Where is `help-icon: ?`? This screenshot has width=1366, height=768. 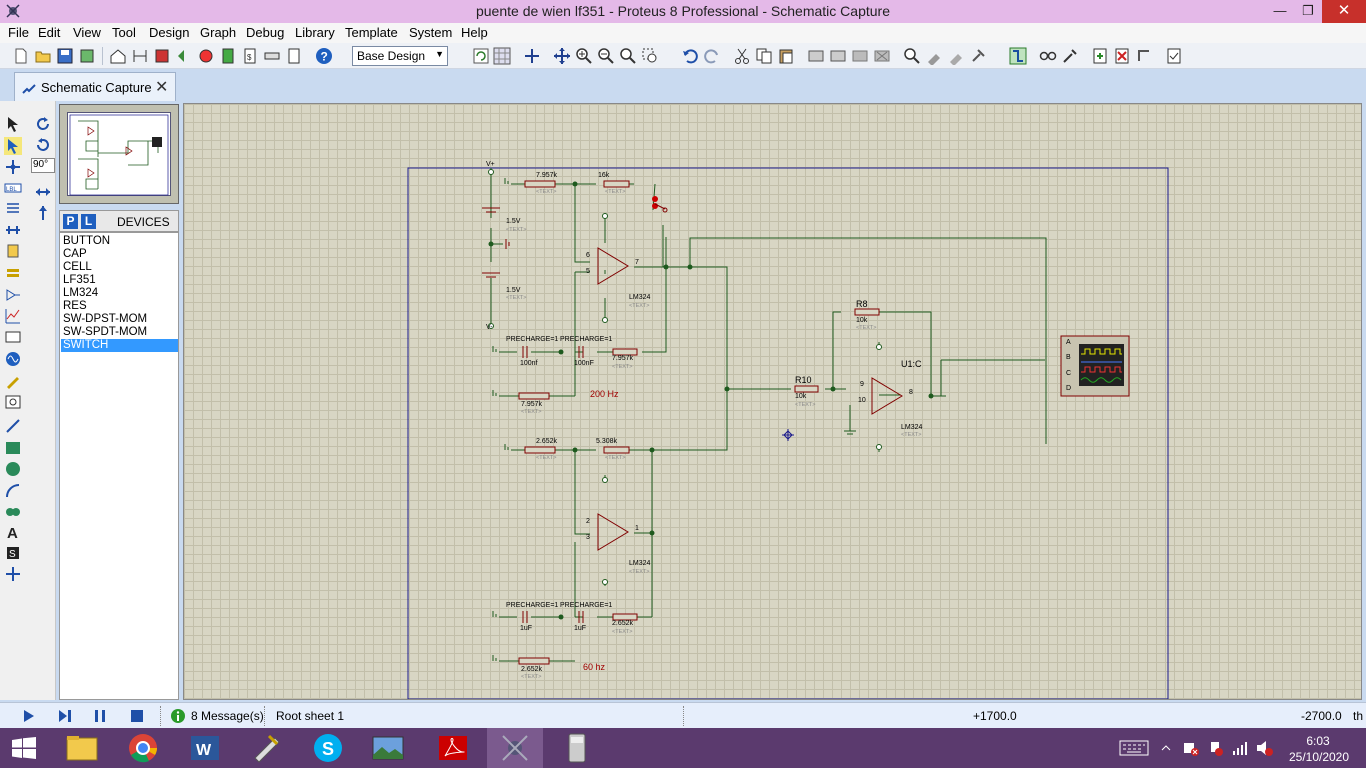
help-icon: ? is located at coordinates (324, 56).